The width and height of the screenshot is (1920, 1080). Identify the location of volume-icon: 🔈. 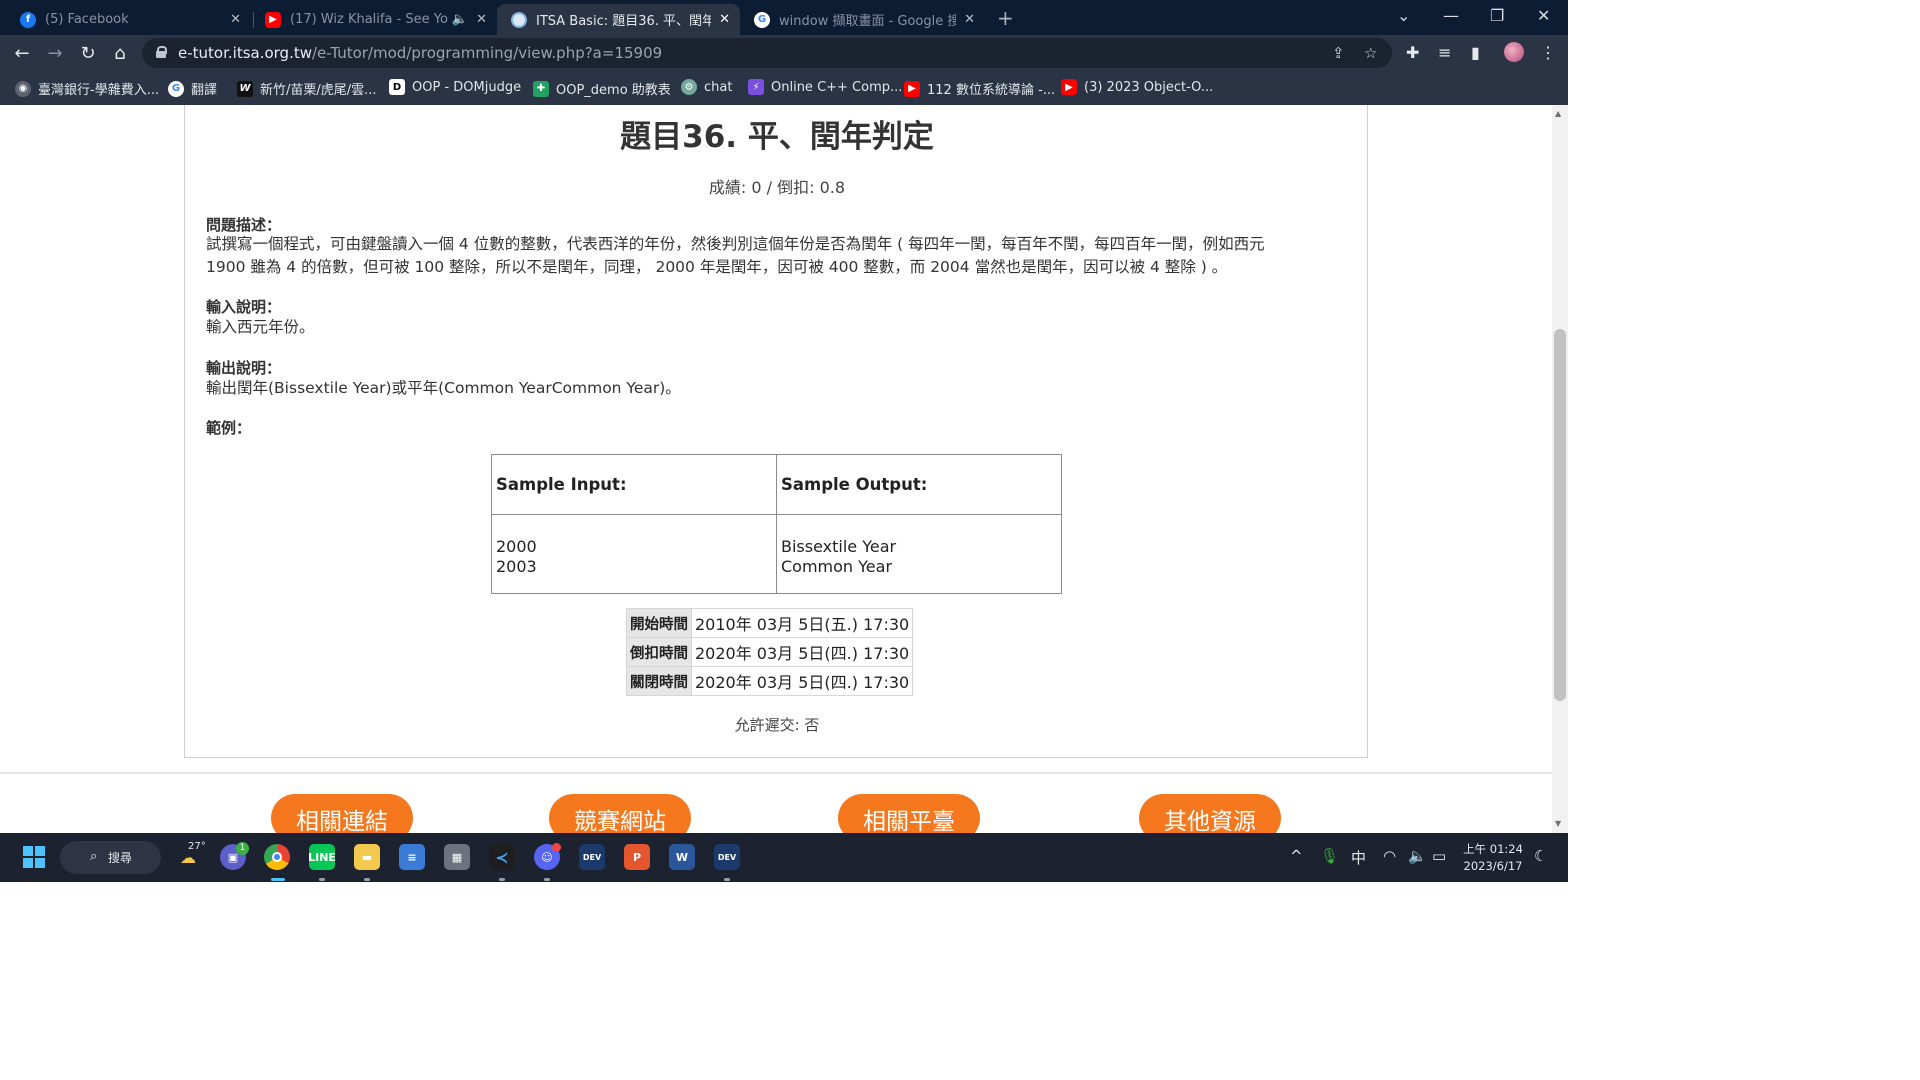
(1417, 856).